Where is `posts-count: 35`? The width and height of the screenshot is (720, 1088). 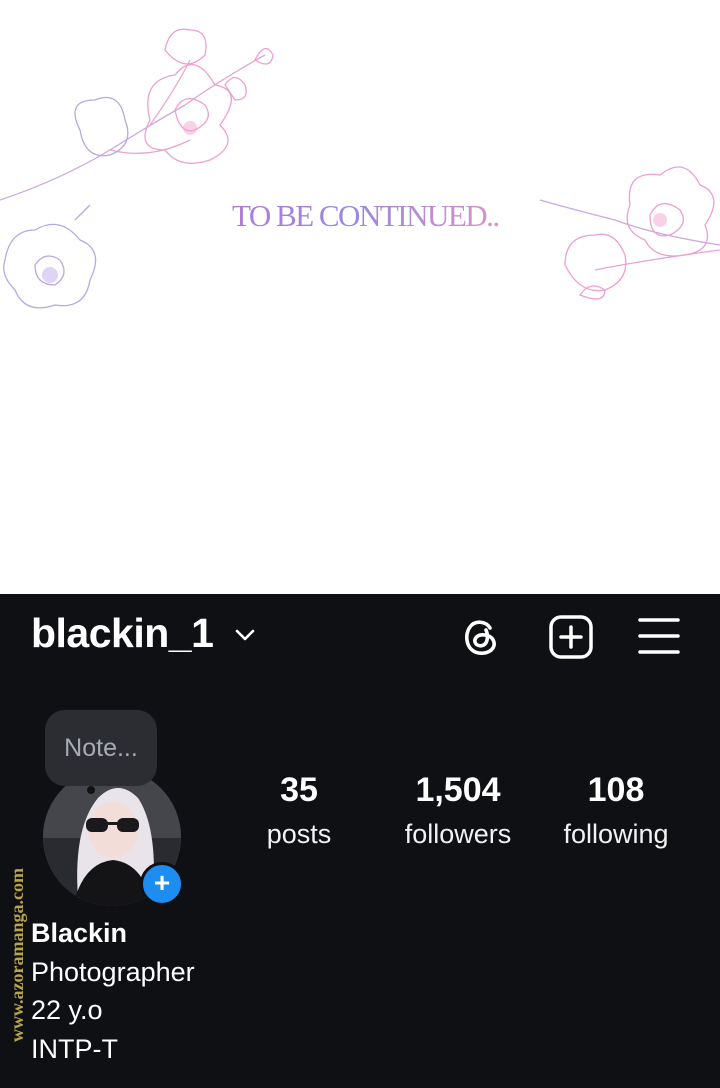
posts-count: 35 is located at coordinates (299, 790).